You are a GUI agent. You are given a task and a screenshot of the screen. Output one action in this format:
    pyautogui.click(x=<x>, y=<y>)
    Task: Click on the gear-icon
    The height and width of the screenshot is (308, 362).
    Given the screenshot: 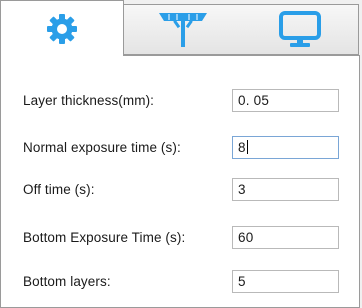 What is the action you would take?
    pyautogui.click(x=62, y=29)
    